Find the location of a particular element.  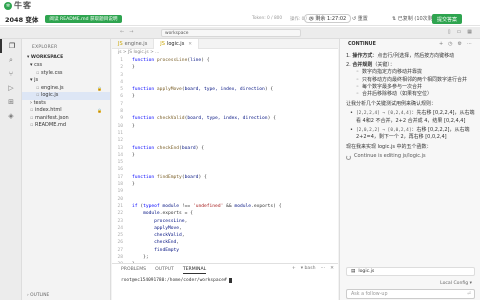

search-icon: ⌕ is located at coordinates (11, 60).